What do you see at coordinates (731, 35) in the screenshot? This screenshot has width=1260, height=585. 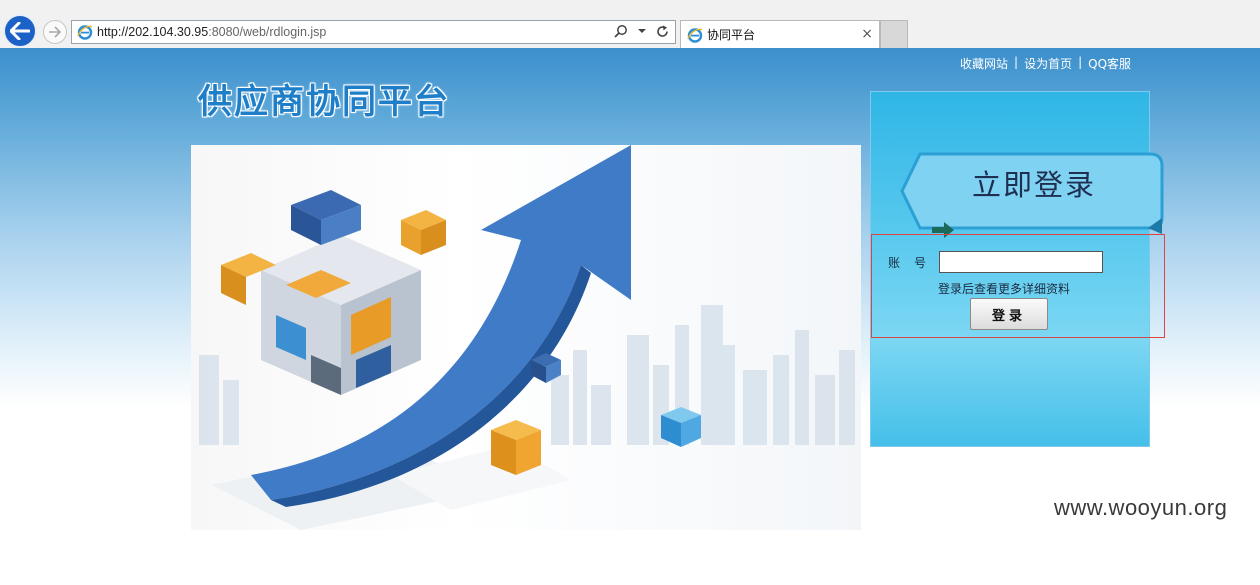 I see `tab-title: 协同平台` at bounding box center [731, 35].